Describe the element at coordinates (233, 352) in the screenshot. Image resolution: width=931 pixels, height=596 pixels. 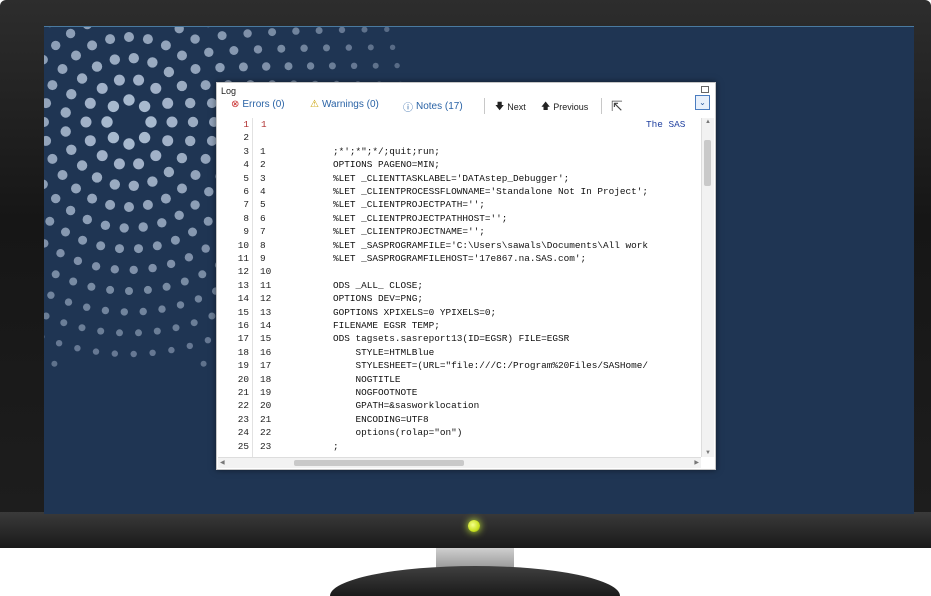
I see `line-number: 18` at that location.